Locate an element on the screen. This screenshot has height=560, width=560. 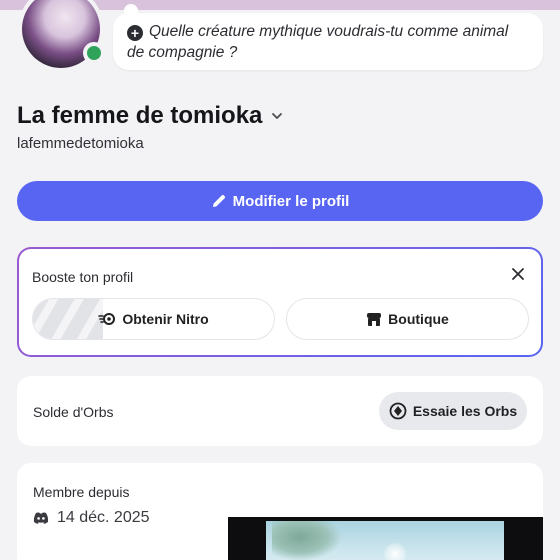
close-icon is located at coordinates (518, 274).